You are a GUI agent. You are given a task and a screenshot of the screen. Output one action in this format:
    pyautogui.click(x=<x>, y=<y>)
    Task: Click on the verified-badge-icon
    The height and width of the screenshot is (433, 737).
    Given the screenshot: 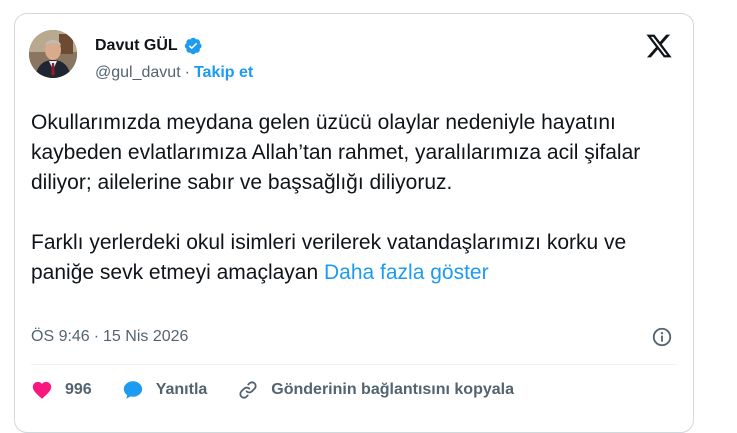 What is the action you would take?
    pyautogui.click(x=193, y=46)
    